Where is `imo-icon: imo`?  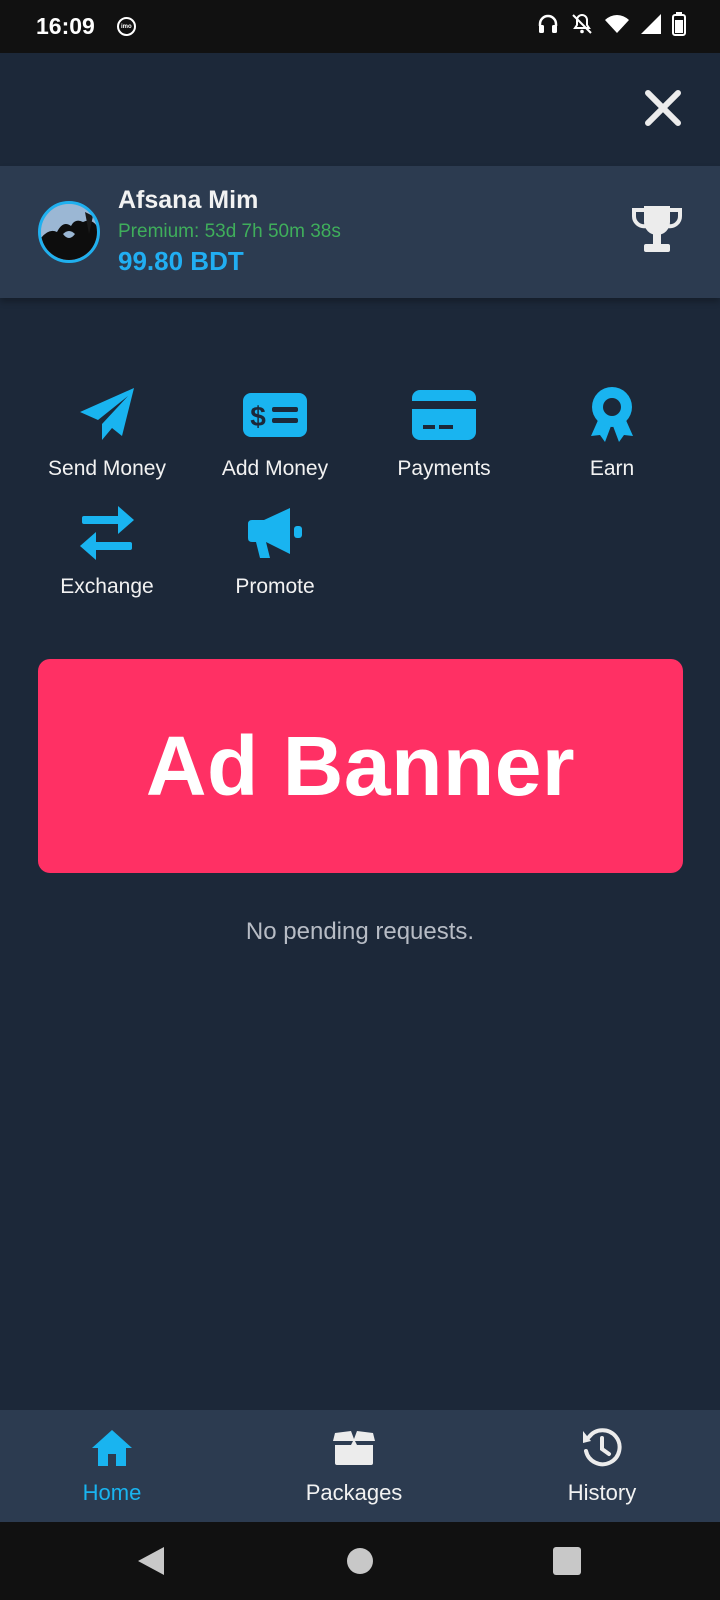
imo-icon: imo is located at coordinates (126, 26).